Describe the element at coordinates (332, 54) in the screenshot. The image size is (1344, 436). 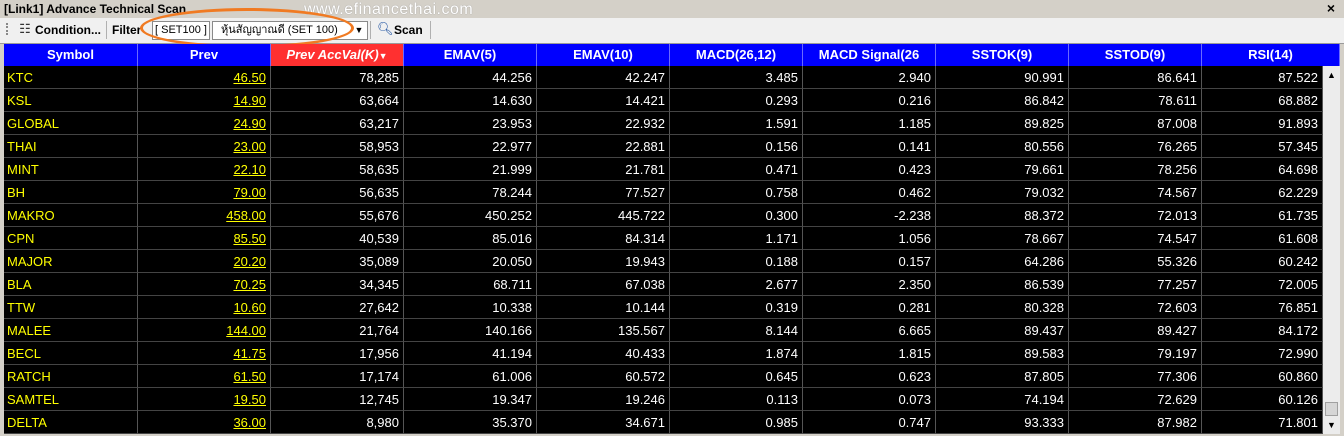
I see `column-header-label: Prev AccVal(K)` at that location.